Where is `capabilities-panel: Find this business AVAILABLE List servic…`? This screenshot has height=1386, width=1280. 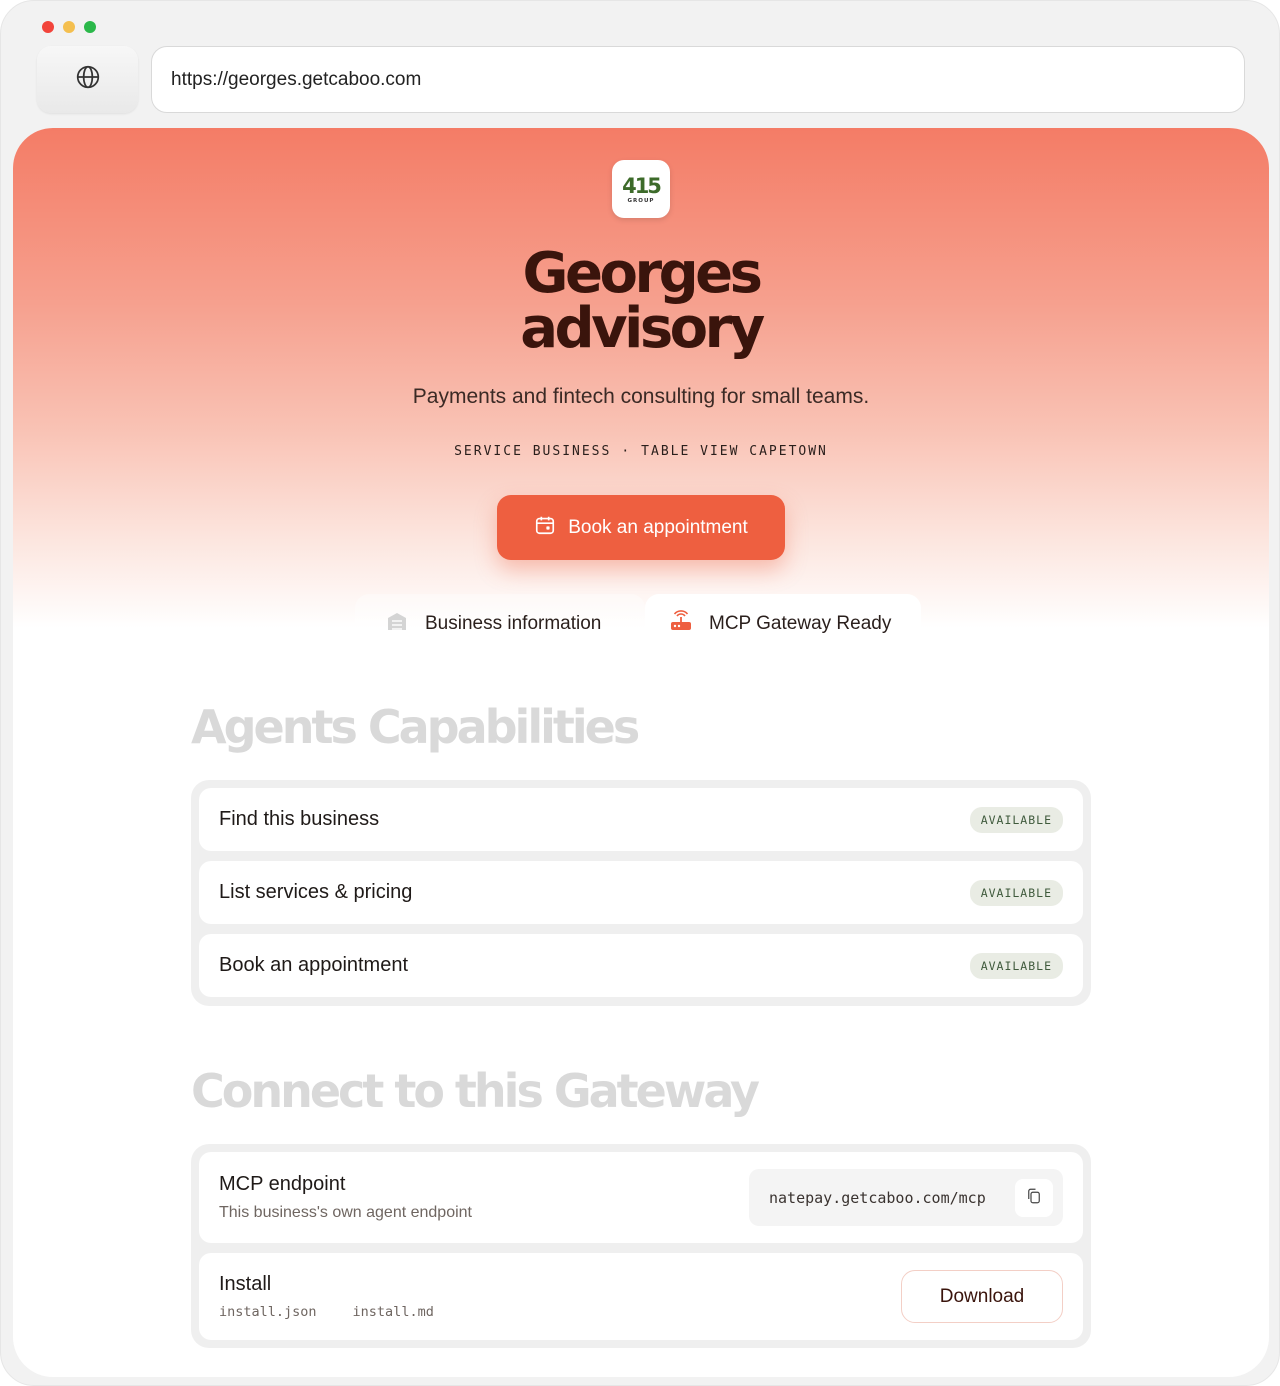 capabilities-panel: Find this business AVAILABLE List servic… is located at coordinates (641, 893).